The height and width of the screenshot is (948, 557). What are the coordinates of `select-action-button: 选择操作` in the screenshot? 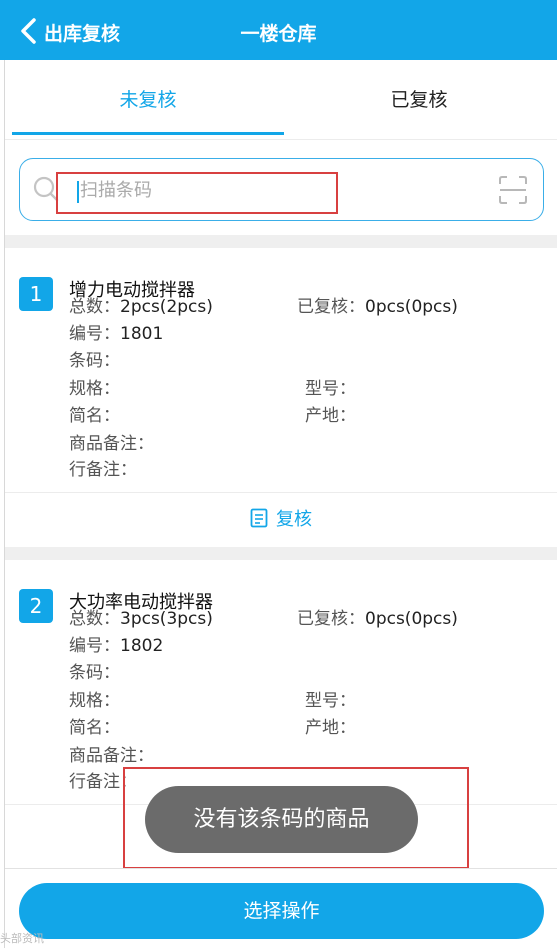 It's located at (281, 911).